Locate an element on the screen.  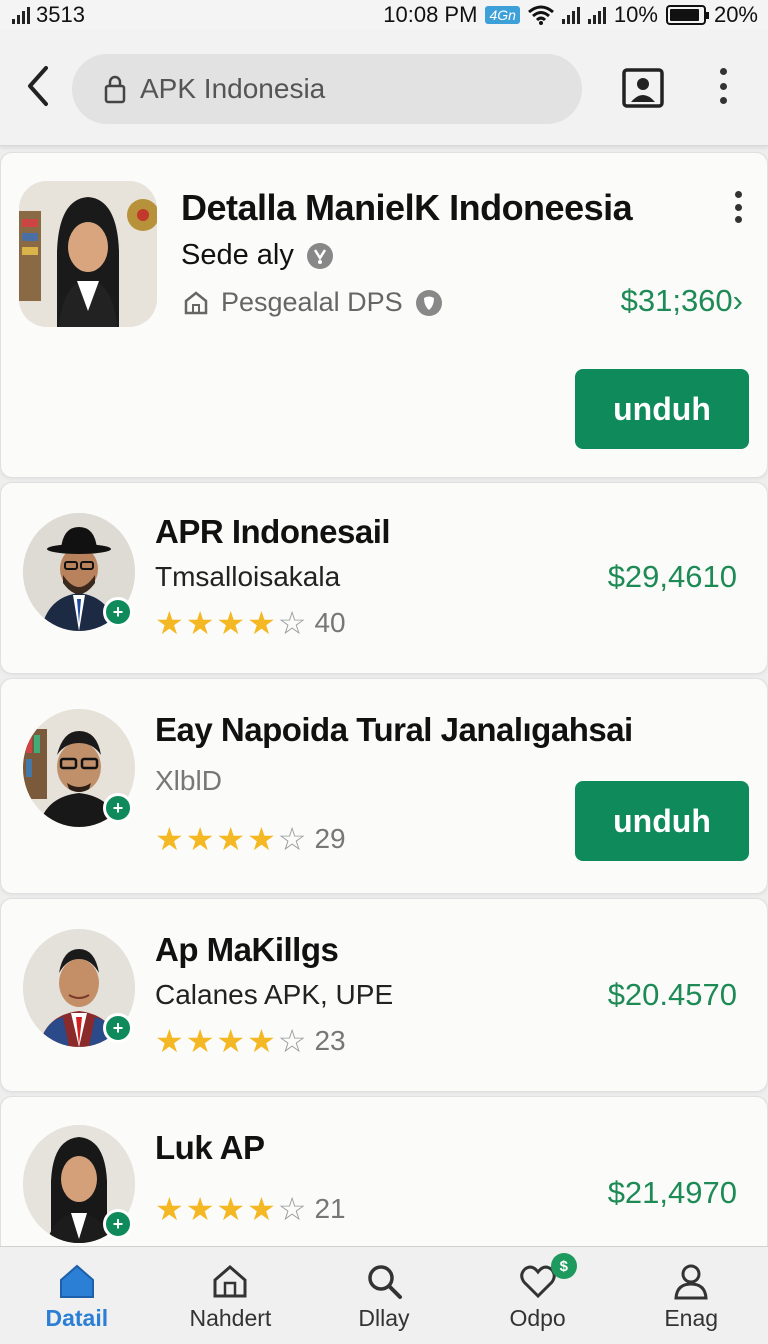
home-outline-icon is located at coordinates (230, 1281).